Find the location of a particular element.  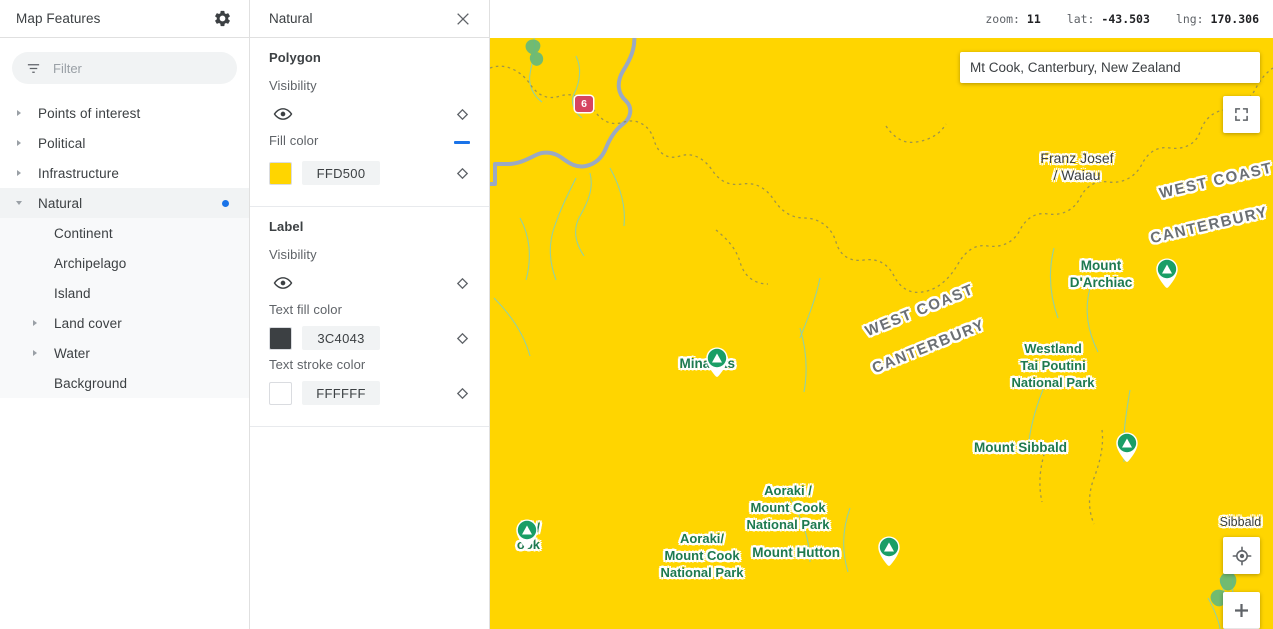

sidebar-item-continent: Continent is located at coordinates (124, 233).